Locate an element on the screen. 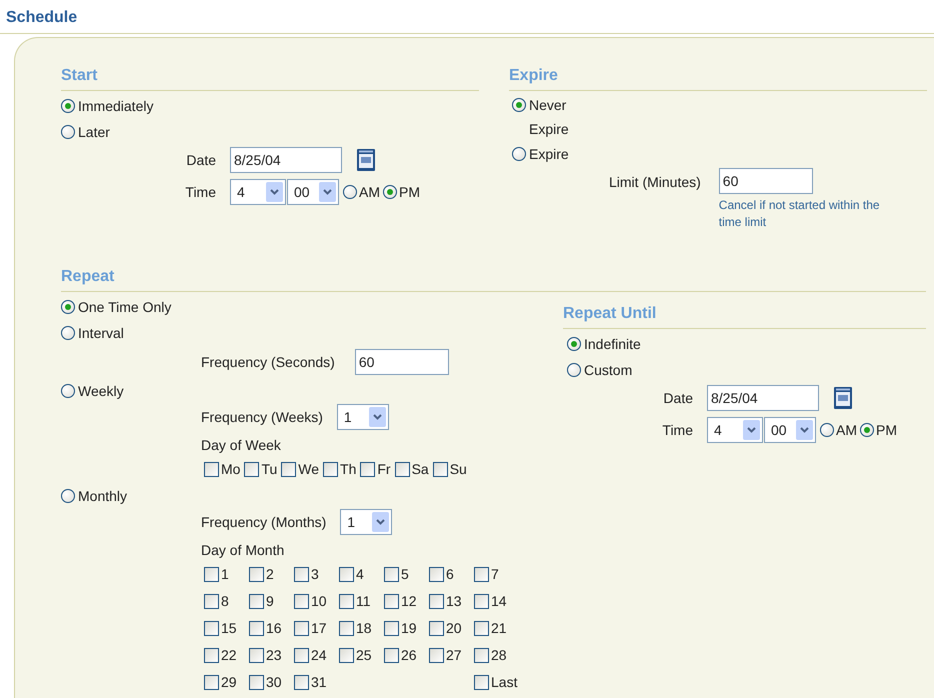  day-label: 24 is located at coordinates (319, 655).